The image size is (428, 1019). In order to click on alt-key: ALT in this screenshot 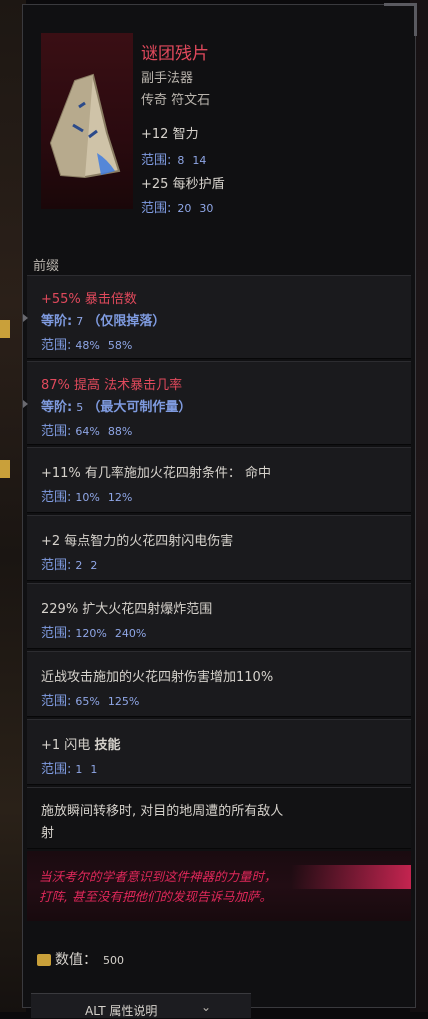, I will do `click(95, 1011)`.